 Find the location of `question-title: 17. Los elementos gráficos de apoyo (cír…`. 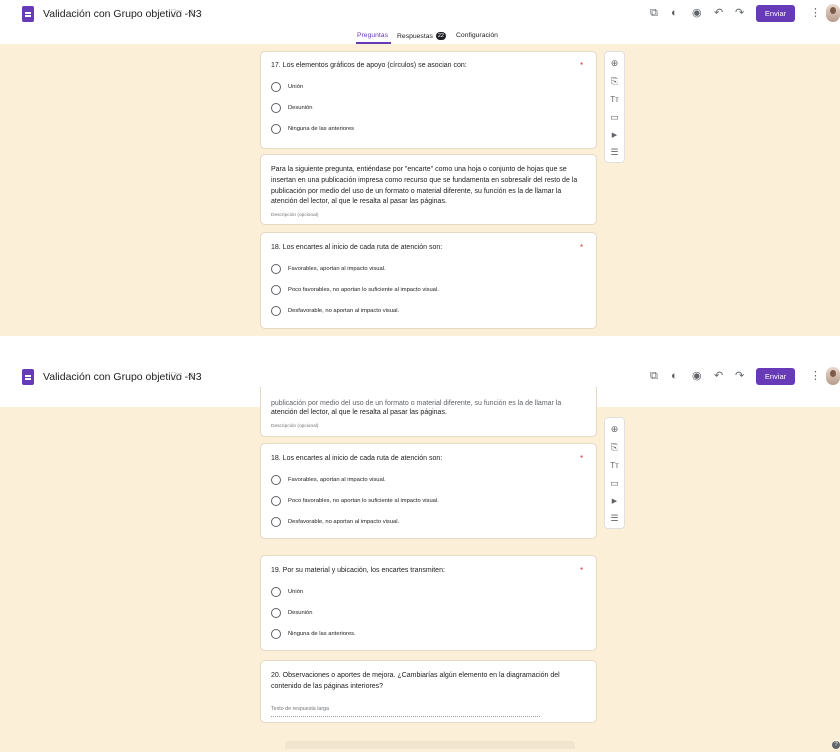

question-title: 17. Los elementos gráficos de apoyo (cír… is located at coordinates (369, 65).